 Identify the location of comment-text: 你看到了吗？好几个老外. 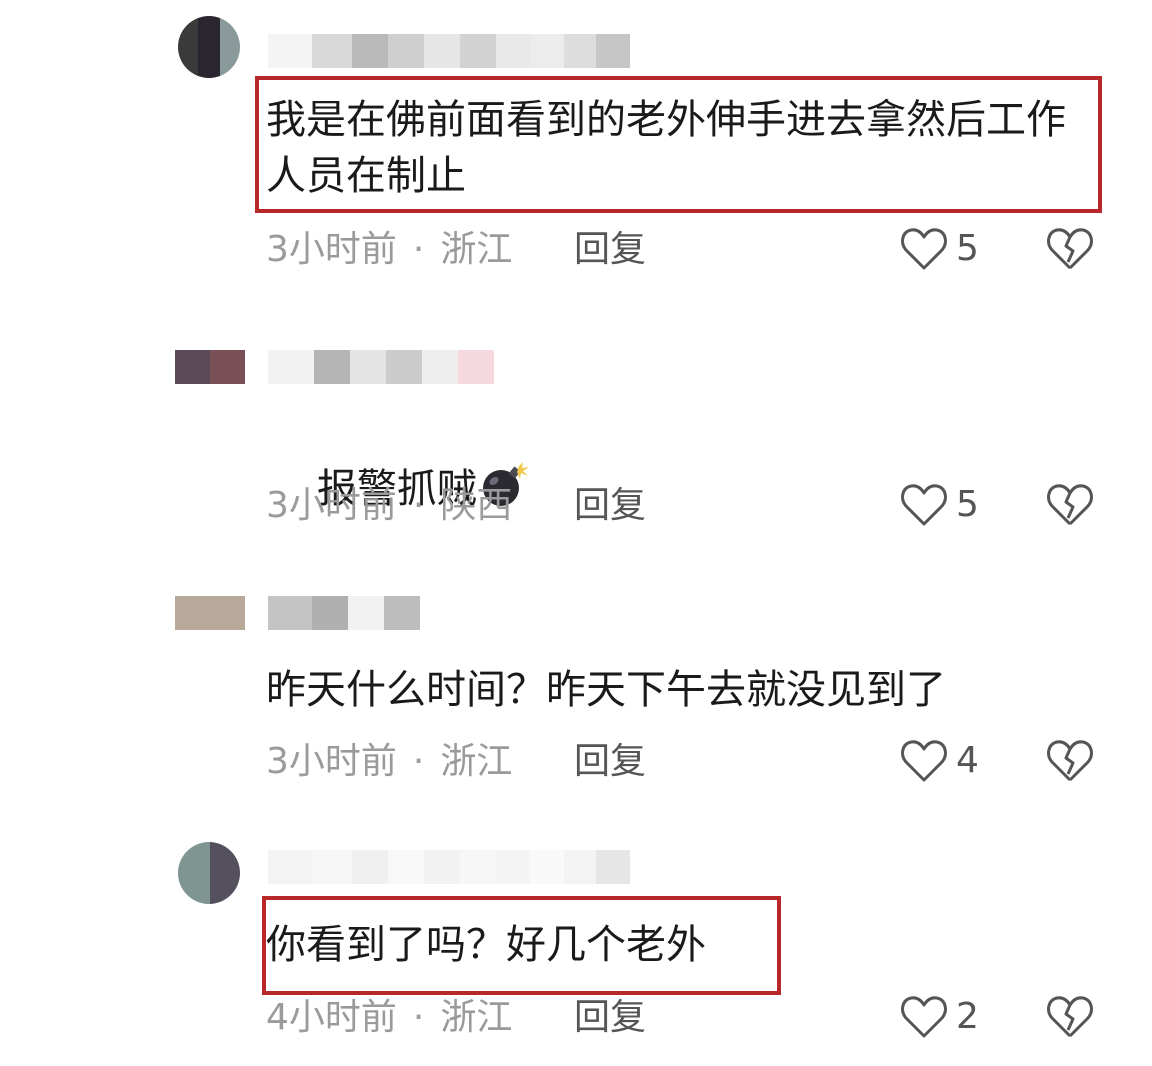
(486, 945).